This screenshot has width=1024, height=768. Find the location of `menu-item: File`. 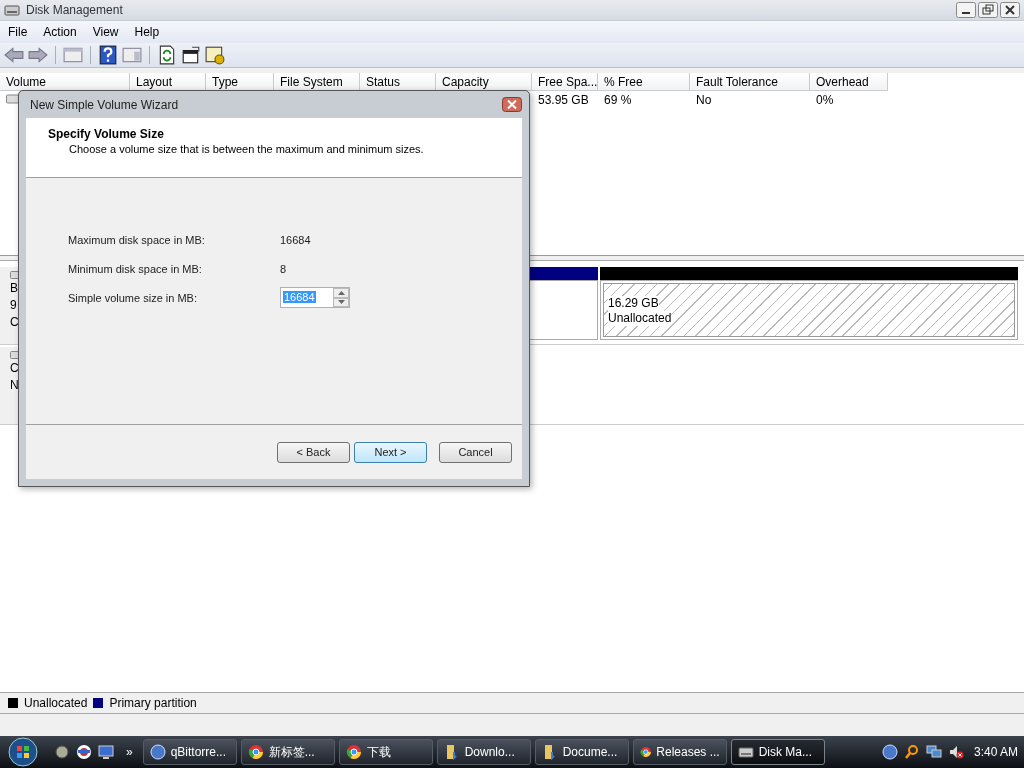

menu-item: File is located at coordinates (18, 32).